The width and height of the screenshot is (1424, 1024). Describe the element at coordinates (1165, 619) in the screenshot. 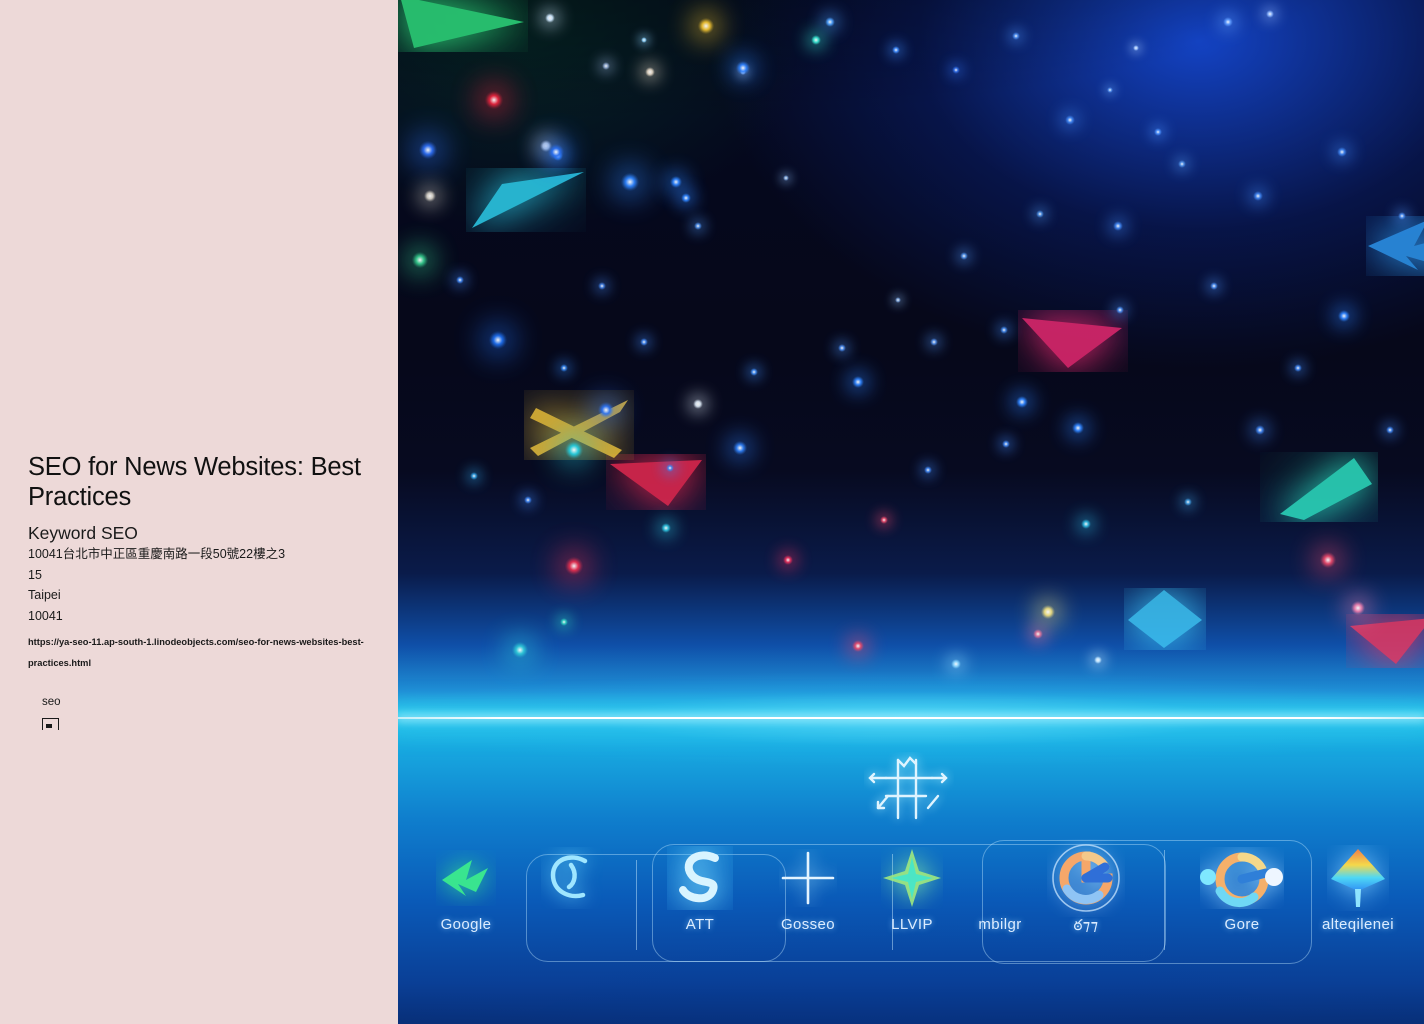

I see `cyan-diamond-shard` at that location.